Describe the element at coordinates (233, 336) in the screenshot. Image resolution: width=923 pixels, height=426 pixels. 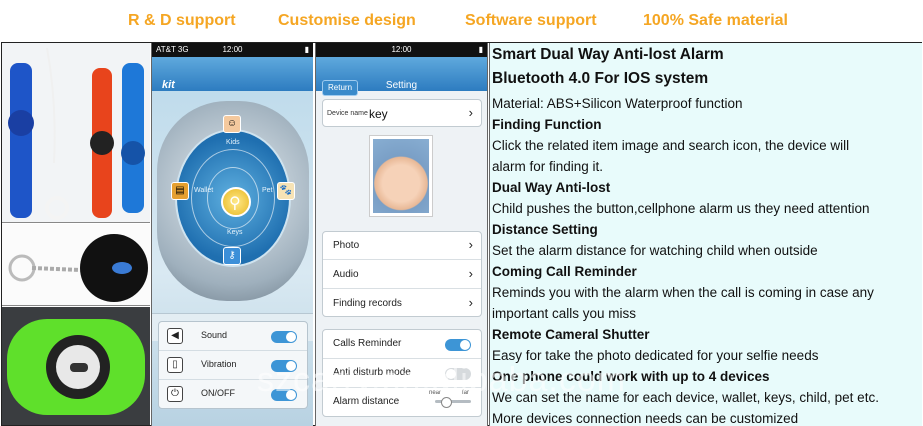
I see `toggle-row-sound: ◀ Sound` at that location.